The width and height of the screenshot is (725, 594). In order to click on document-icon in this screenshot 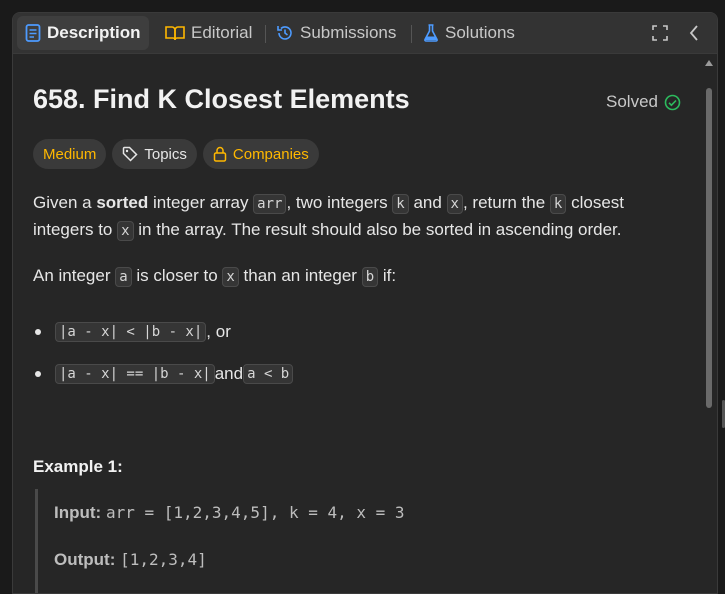, I will do `click(33, 33)`.